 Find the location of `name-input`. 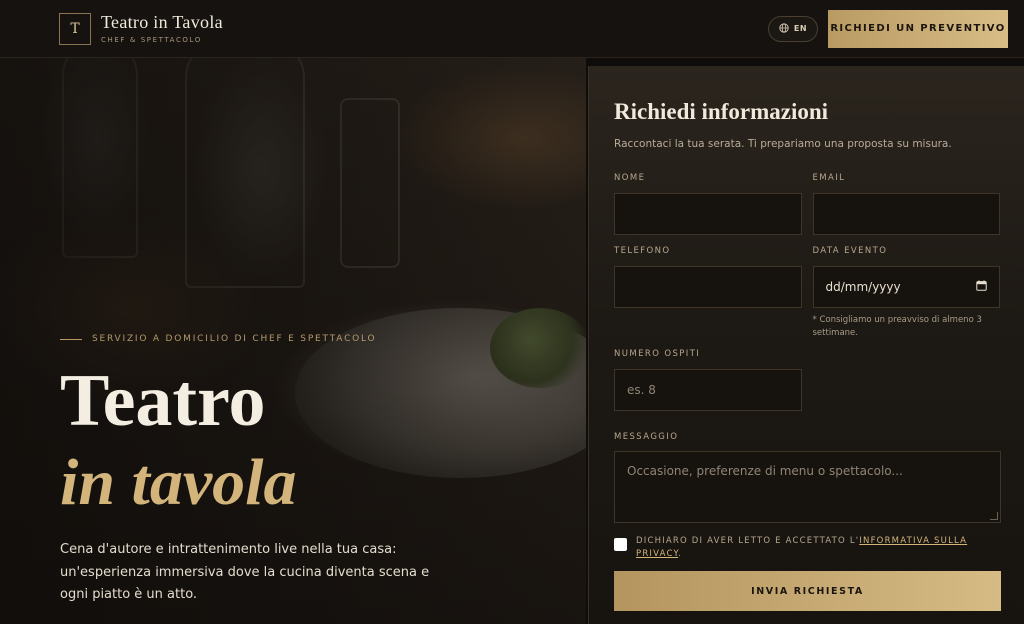

name-input is located at coordinates (708, 214).